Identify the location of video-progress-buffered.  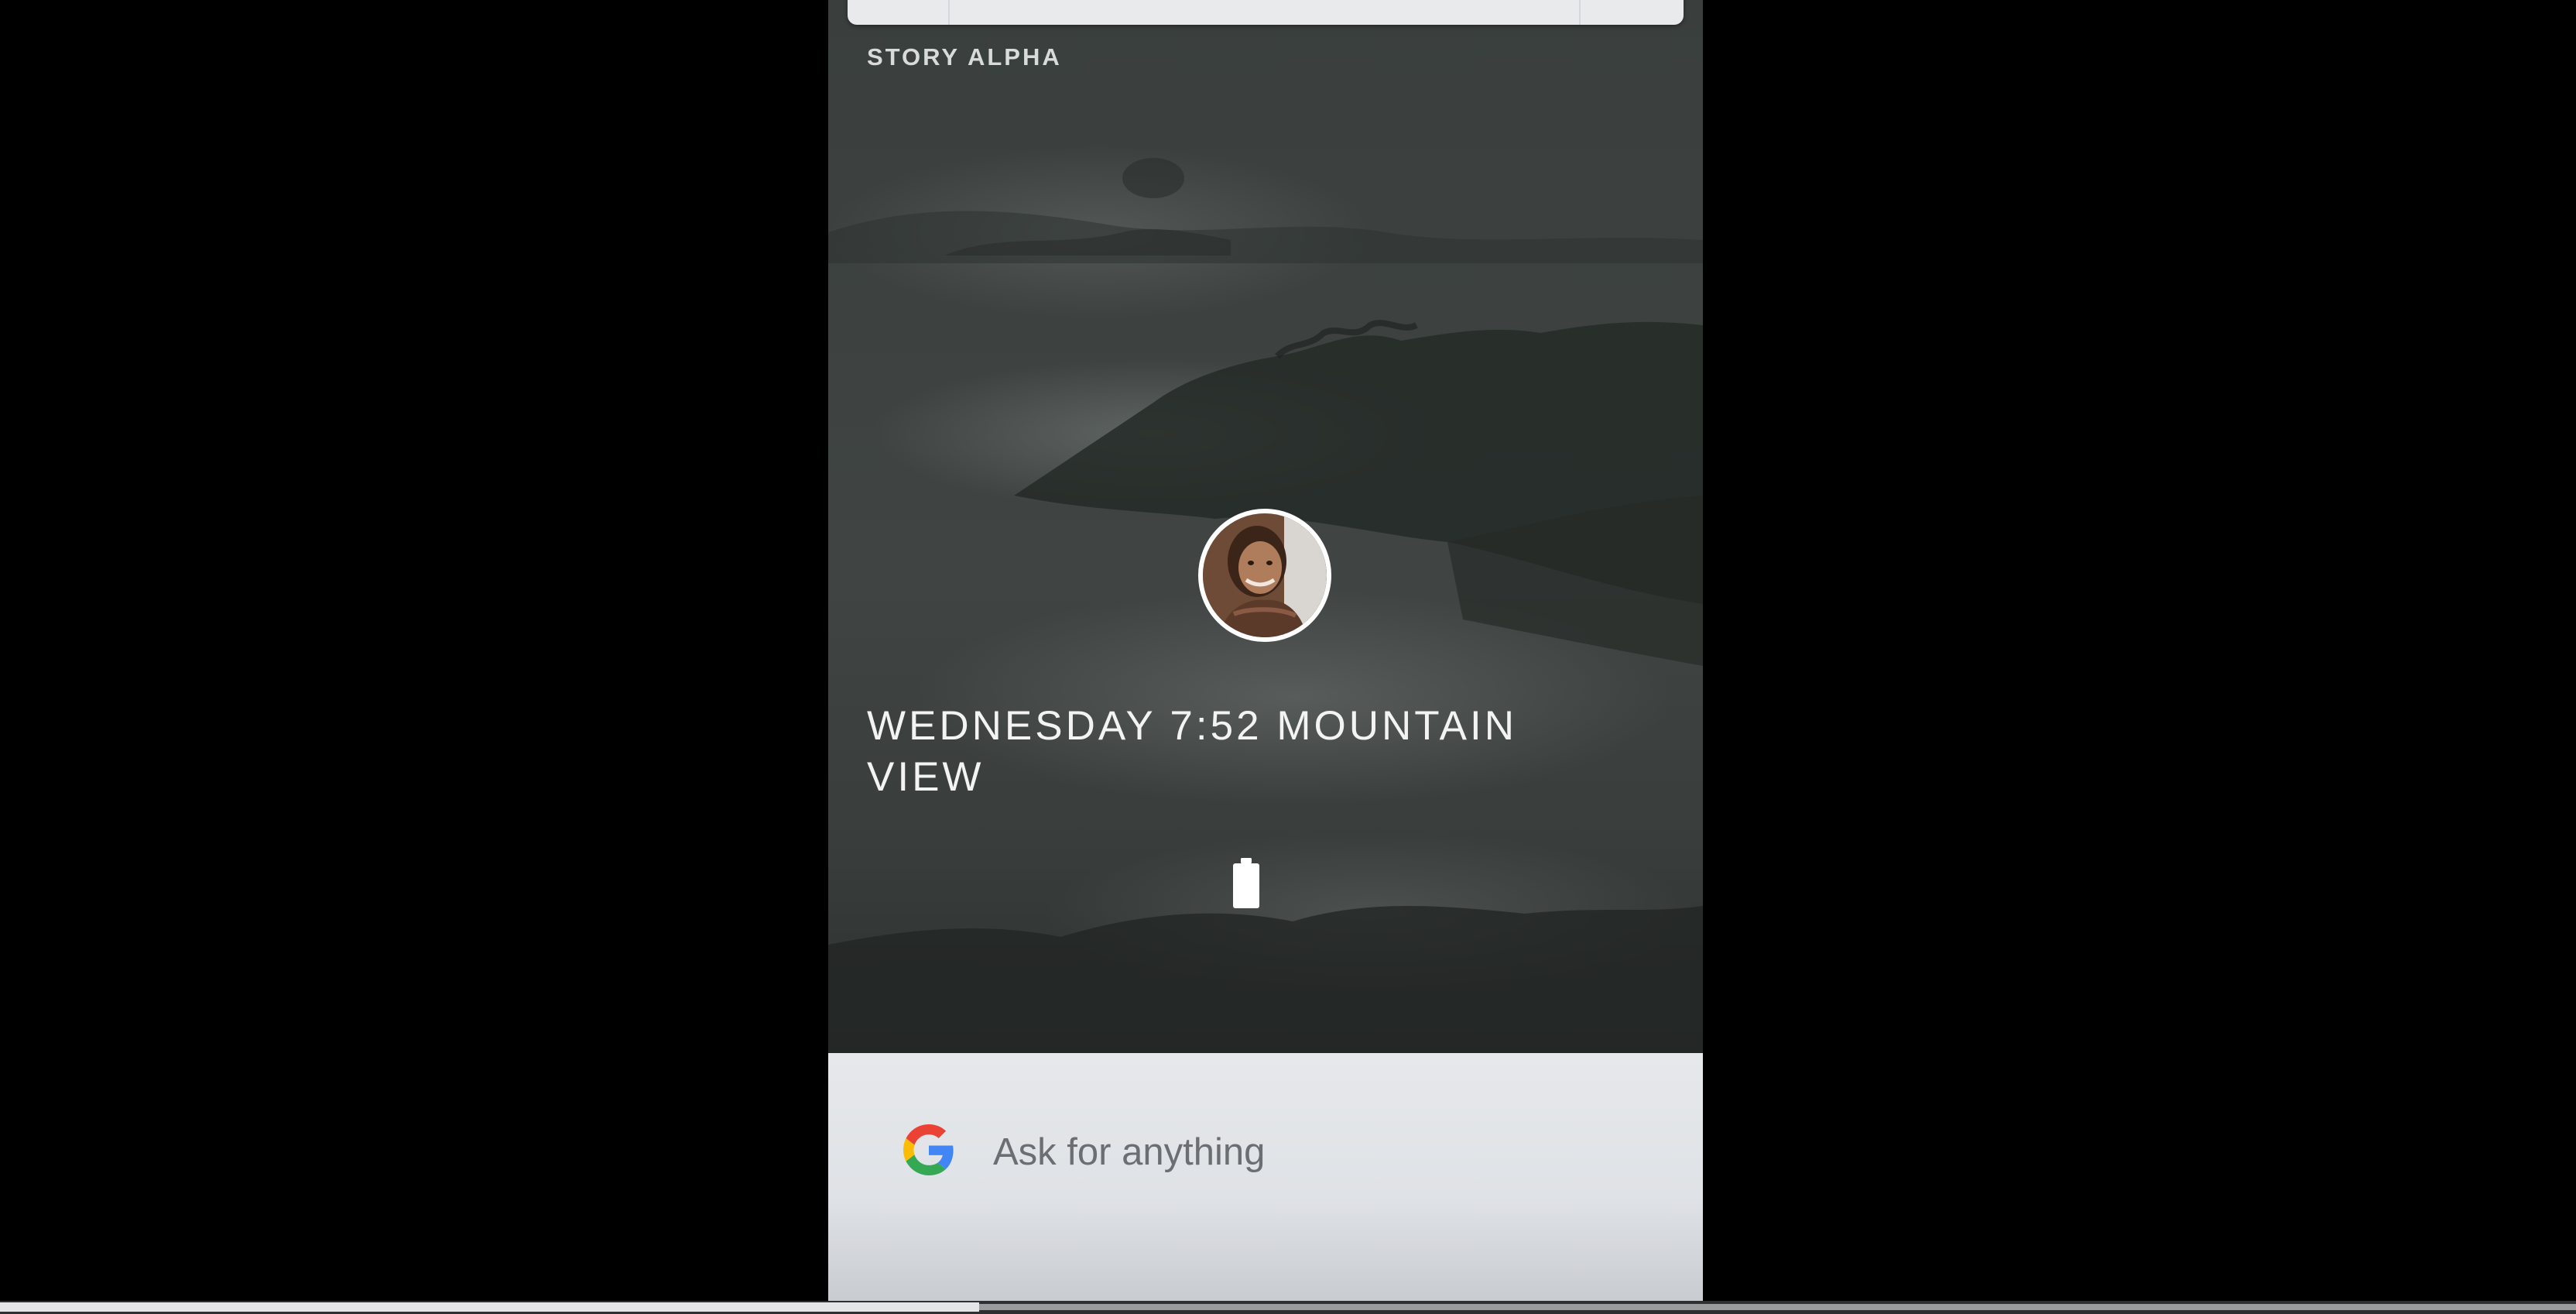
(1778, 1307).